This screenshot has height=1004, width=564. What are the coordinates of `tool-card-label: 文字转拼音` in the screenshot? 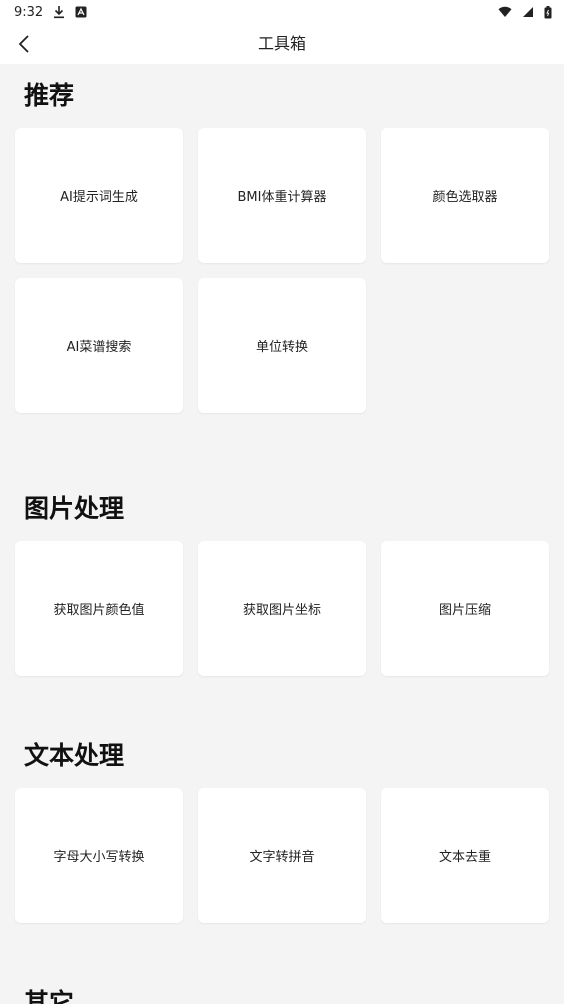 It's located at (282, 857).